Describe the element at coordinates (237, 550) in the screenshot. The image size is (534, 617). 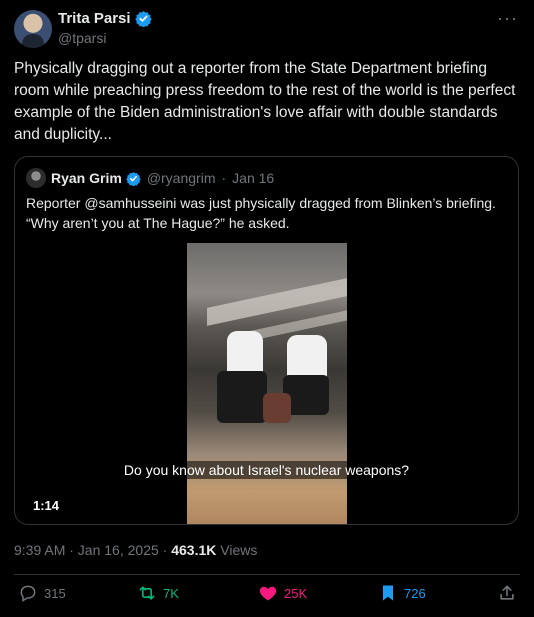
I see `views-label: Views` at that location.